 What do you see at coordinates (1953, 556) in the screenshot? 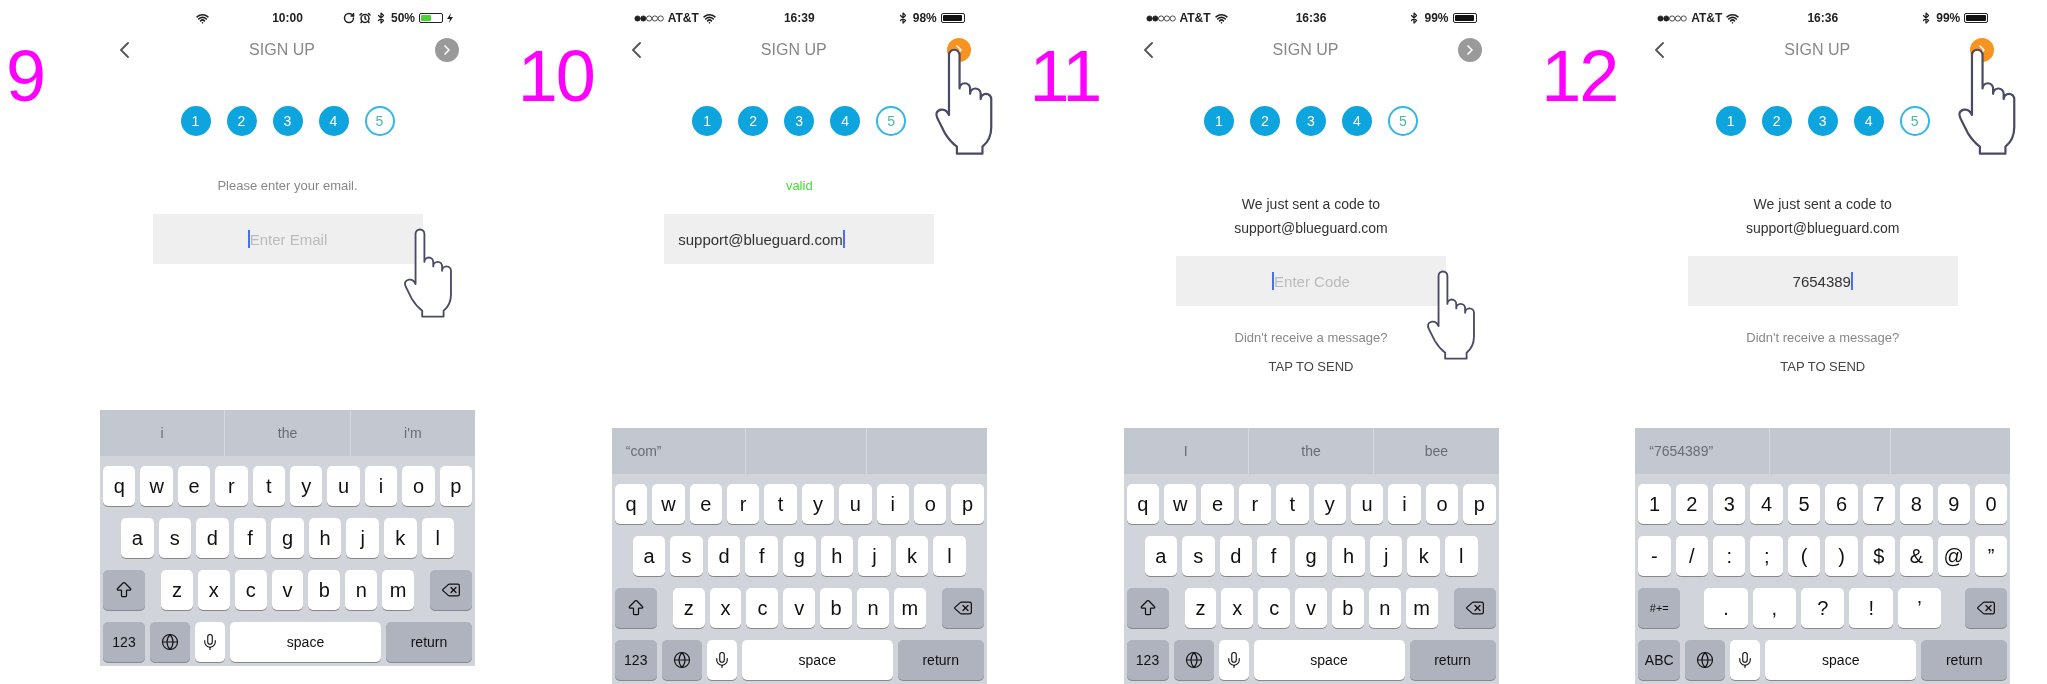
I see `key: @` at bounding box center [1953, 556].